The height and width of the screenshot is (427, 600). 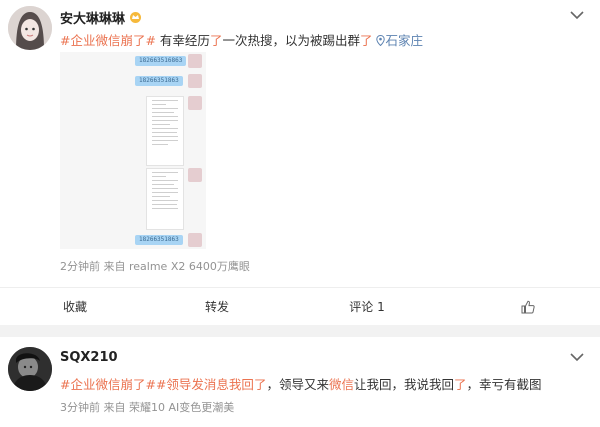 I want to click on author-name-text: 安大琳琳琳, so click(x=92, y=19).